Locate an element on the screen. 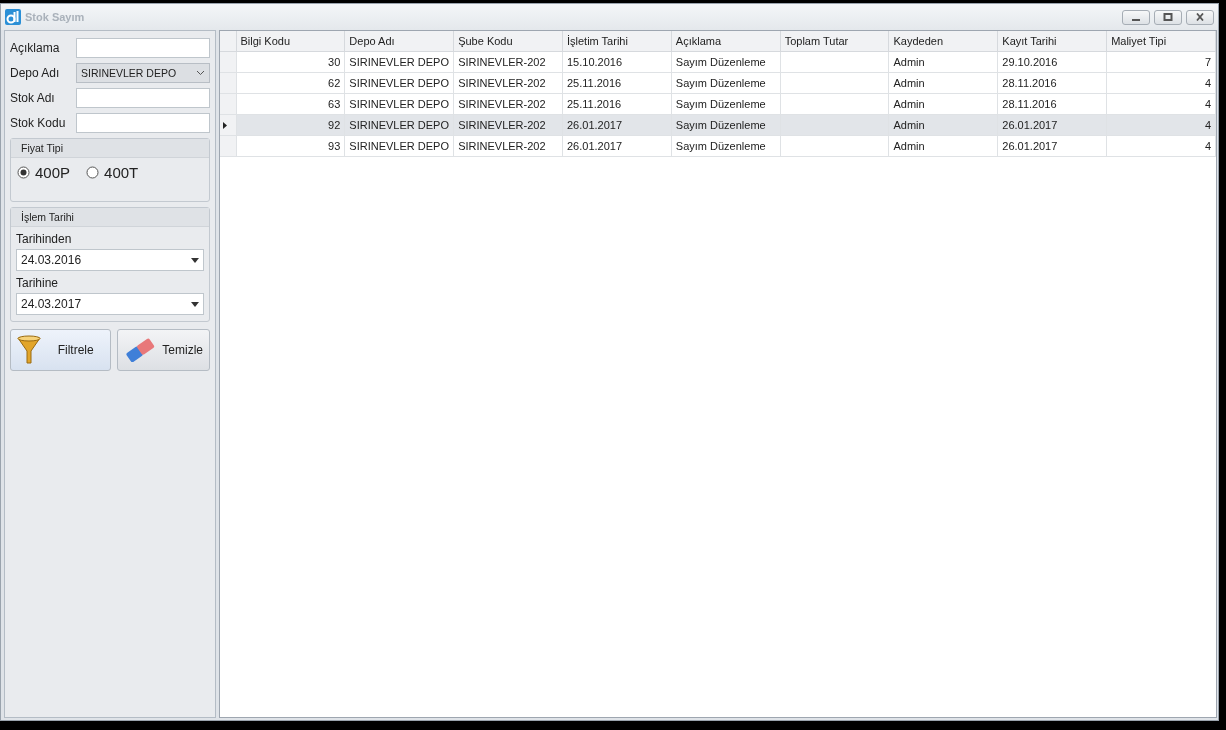 Image resolution: width=1226 pixels, height=730 pixels. table-row: 30 SIRINEVLER DEPO SIRINEVLER-202 15.10.2016 Sayım Düzenleme Admin 29.10.2016 7 is located at coordinates (718, 62).